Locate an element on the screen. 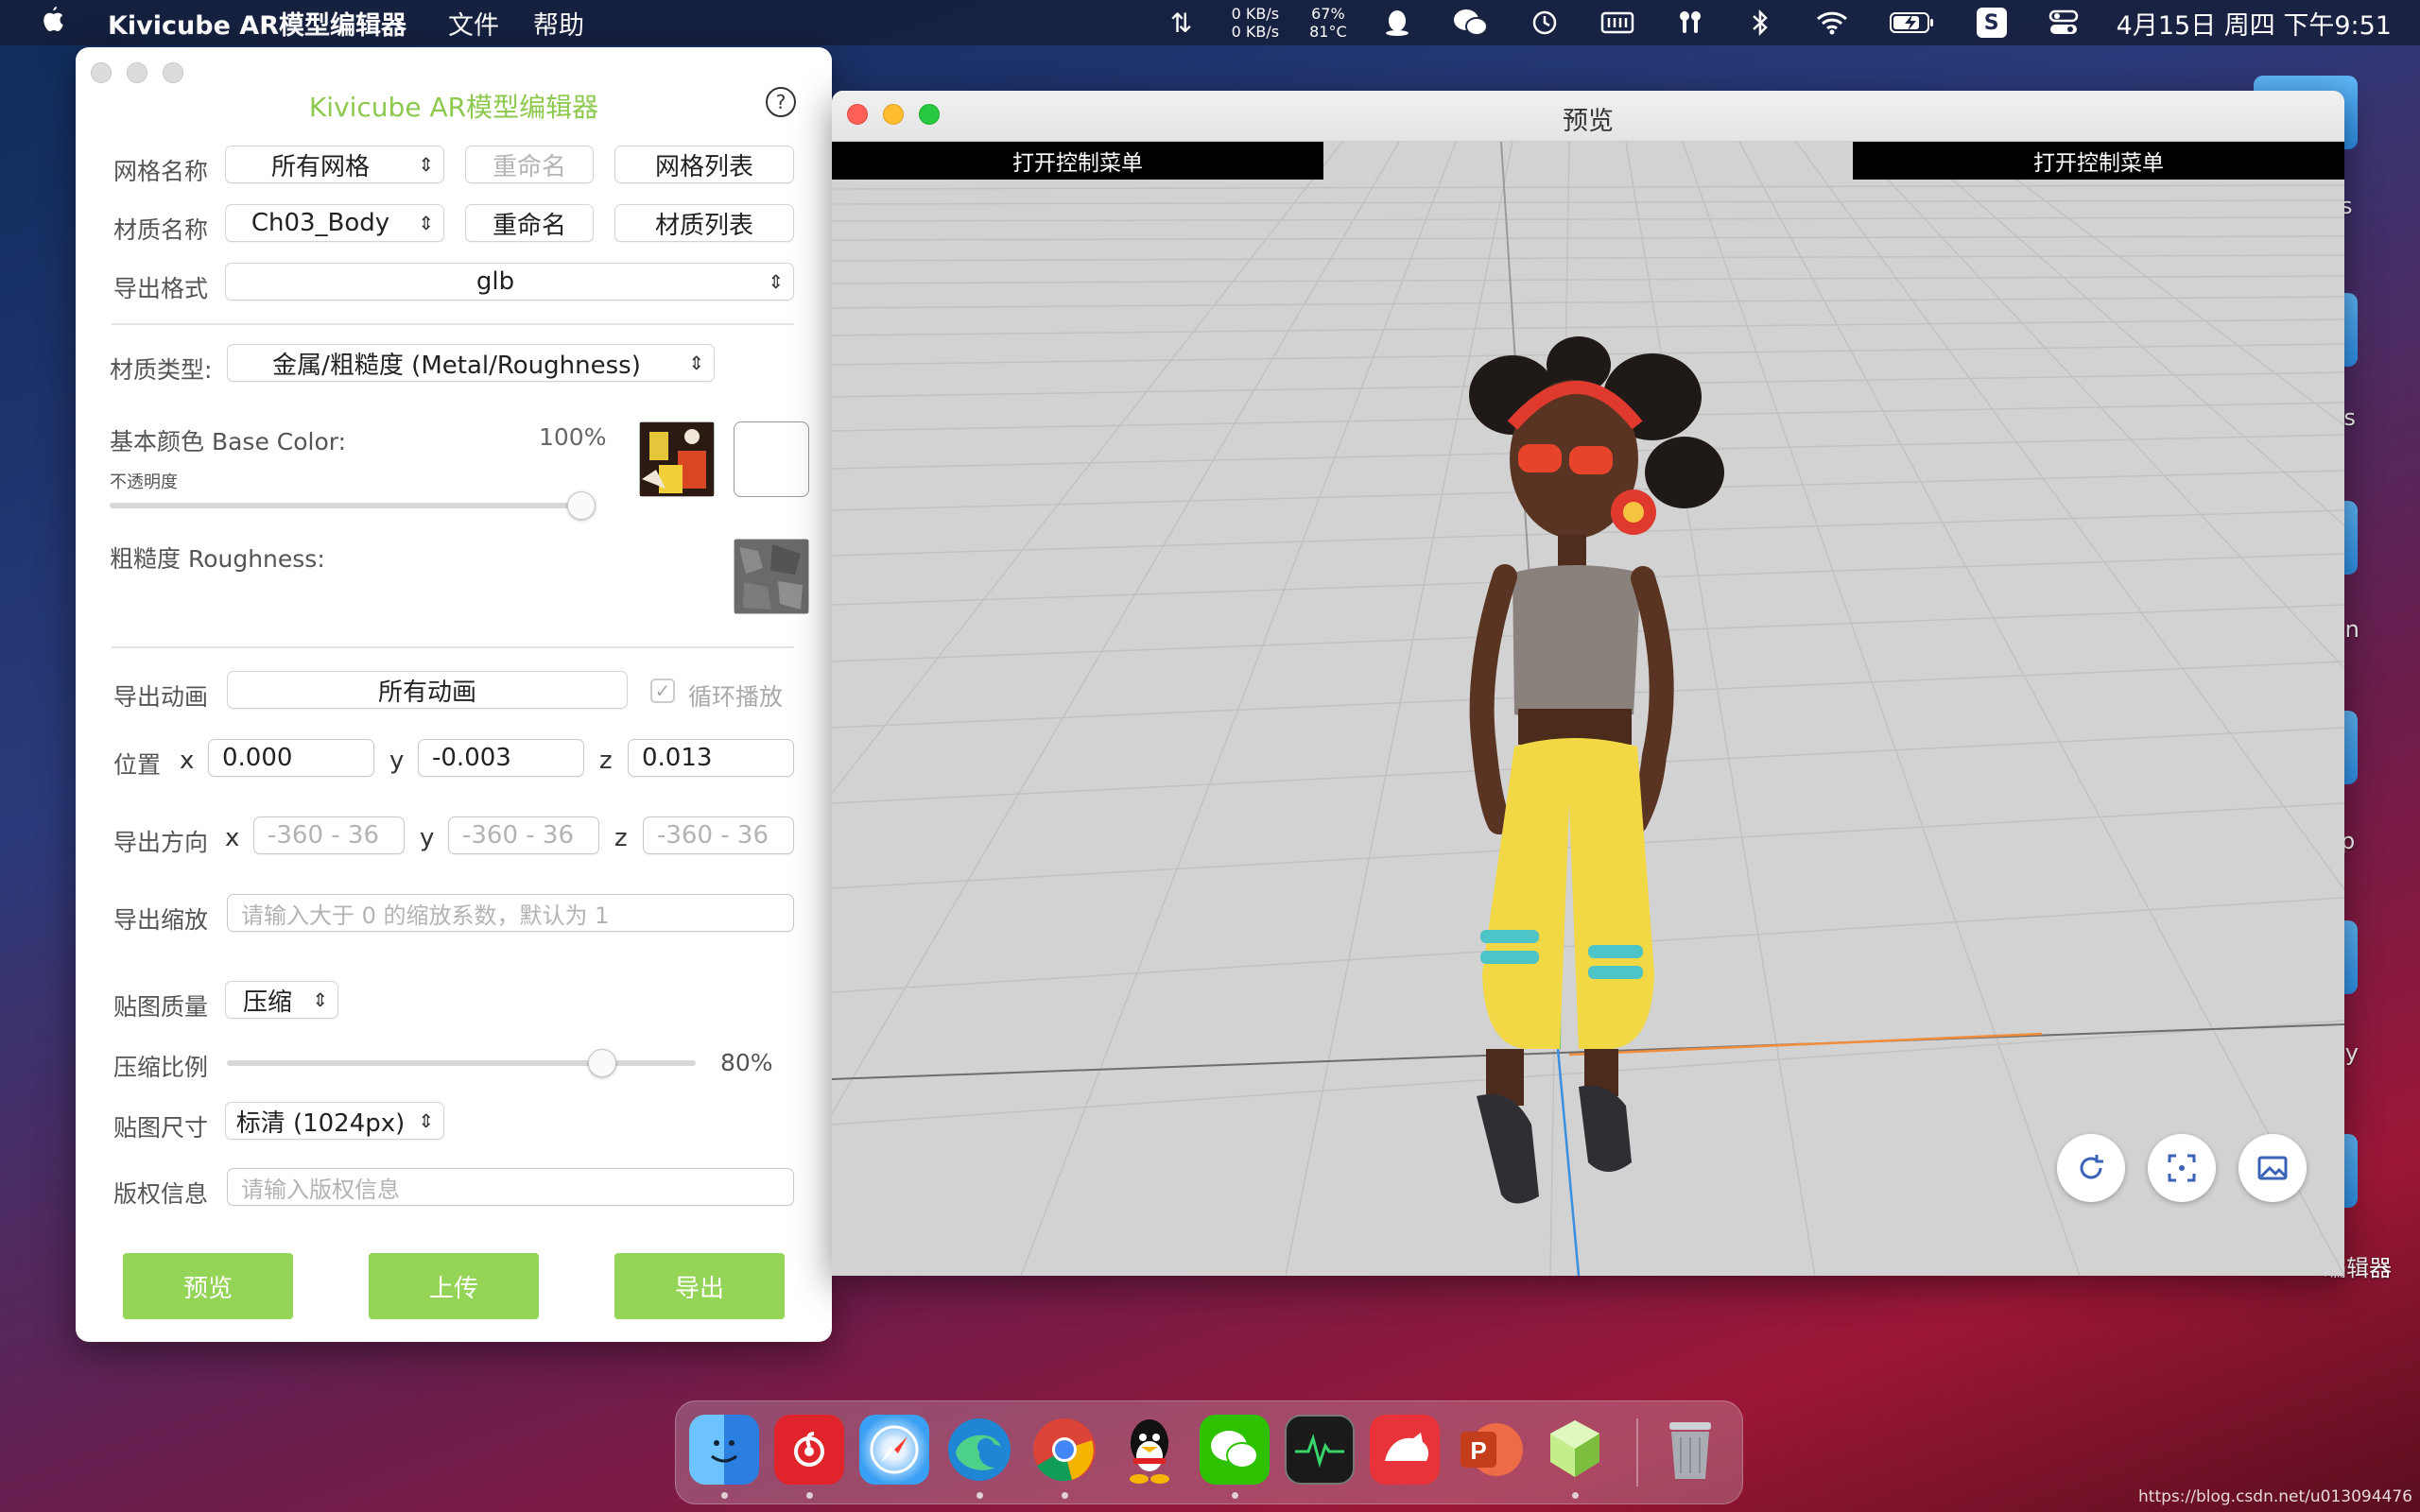 Image resolution: width=2420 pixels, height=1512 pixels. finder-icon is located at coordinates (724, 1450).